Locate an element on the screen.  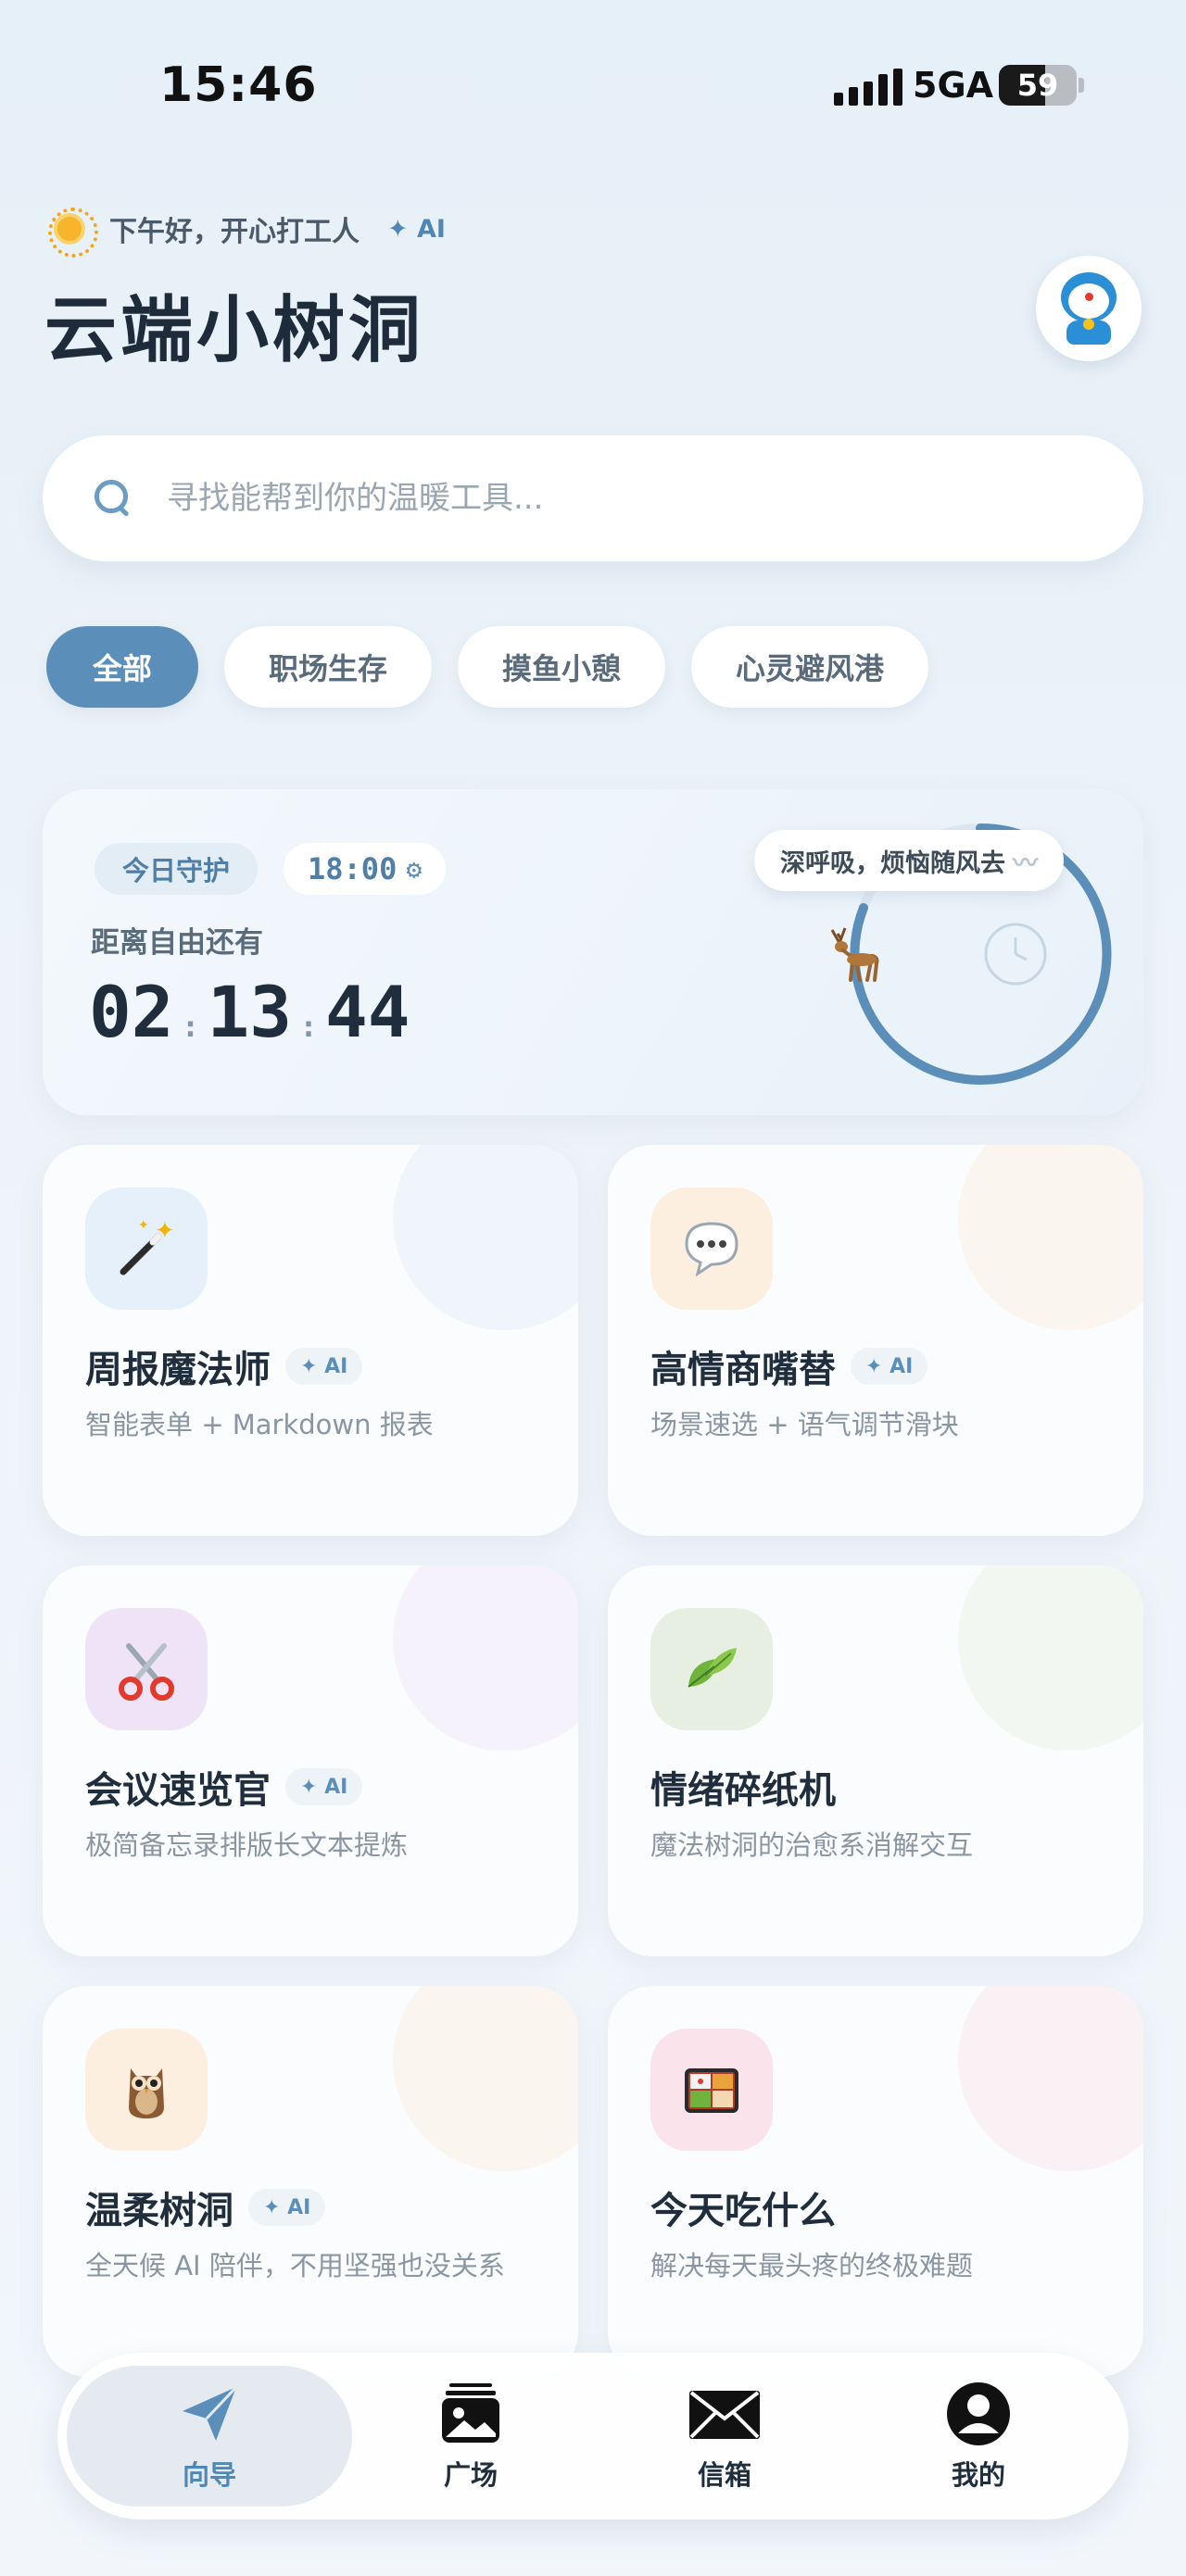
tool-description: 魔法树洞的治愈系消解交互 is located at coordinates (812, 1845).